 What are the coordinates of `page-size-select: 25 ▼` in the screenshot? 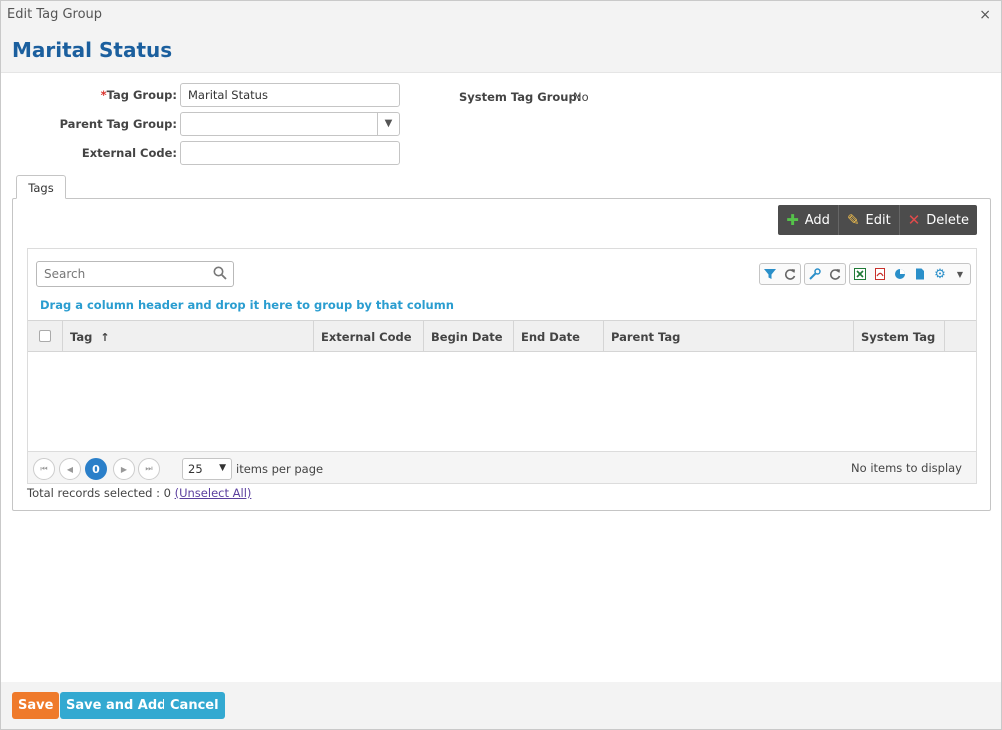 It's located at (207, 469).